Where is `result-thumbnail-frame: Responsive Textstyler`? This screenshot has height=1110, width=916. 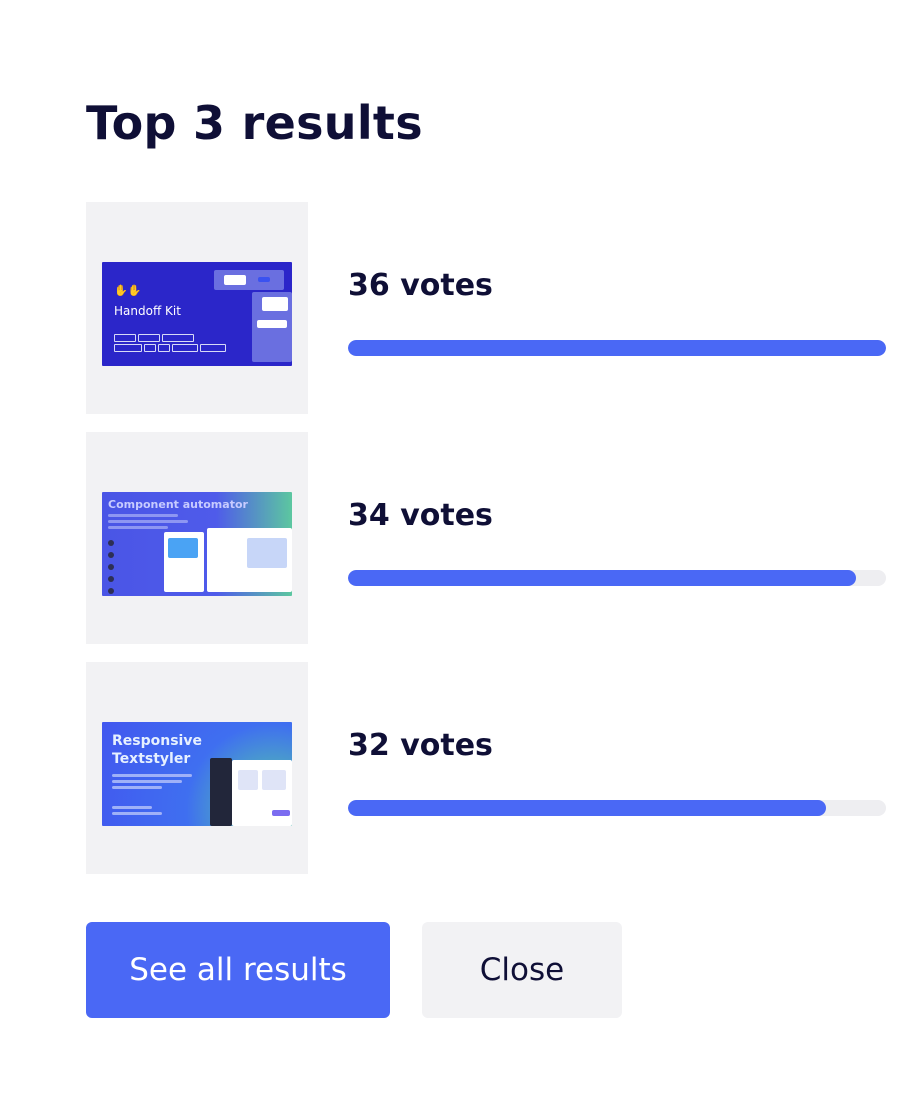 result-thumbnail-frame: Responsive Textstyler is located at coordinates (197, 768).